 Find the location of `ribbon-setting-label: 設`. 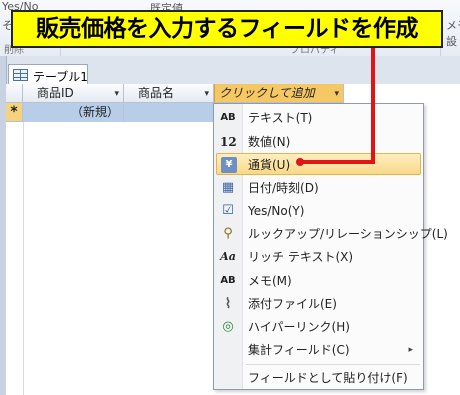

ribbon-setting-label: 設 is located at coordinates (451, 41).